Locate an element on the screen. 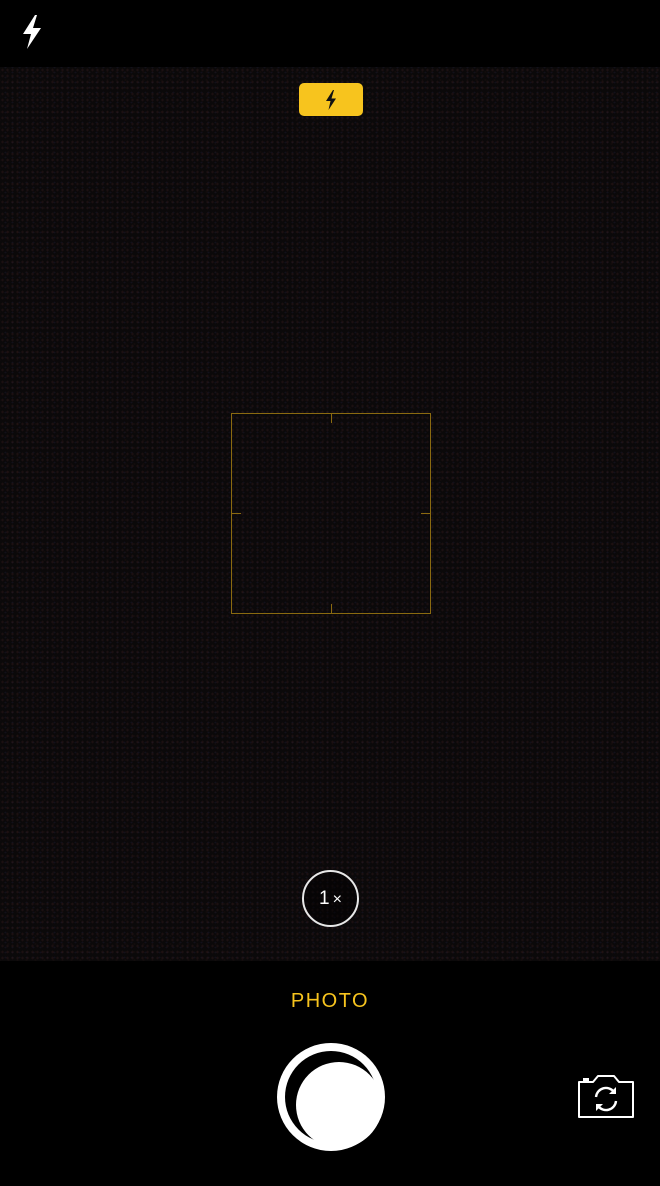  flash-on-indicator is located at coordinates (331, 99).